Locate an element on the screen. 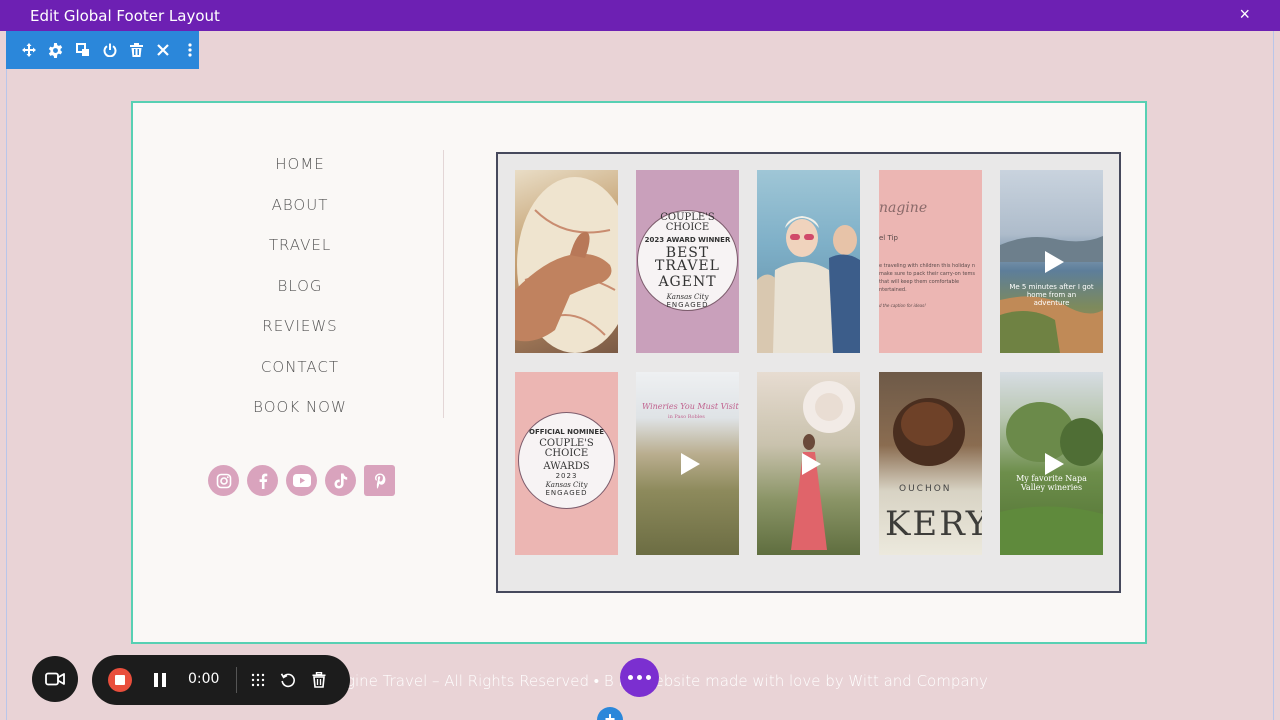 Image resolution: width=1280 pixels, height=720 pixels. settings-icon is located at coordinates (56, 50).